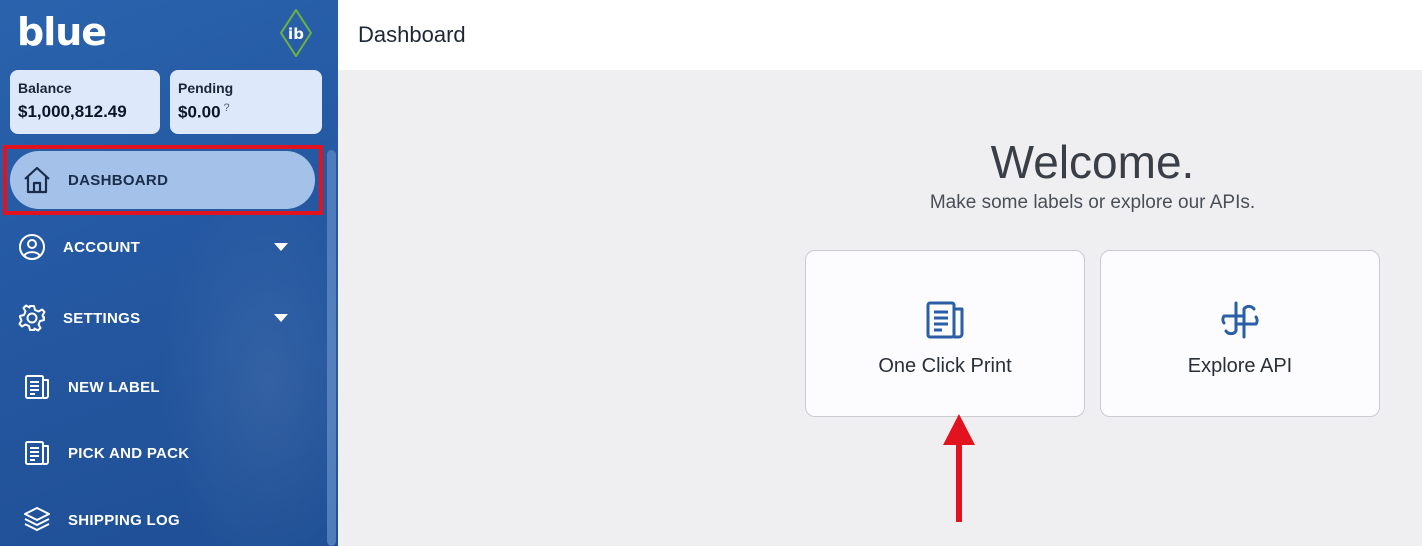  What do you see at coordinates (157, 247) in the screenshot?
I see `sidebar-item-account: ACCOUNT` at bounding box center [157, 247].